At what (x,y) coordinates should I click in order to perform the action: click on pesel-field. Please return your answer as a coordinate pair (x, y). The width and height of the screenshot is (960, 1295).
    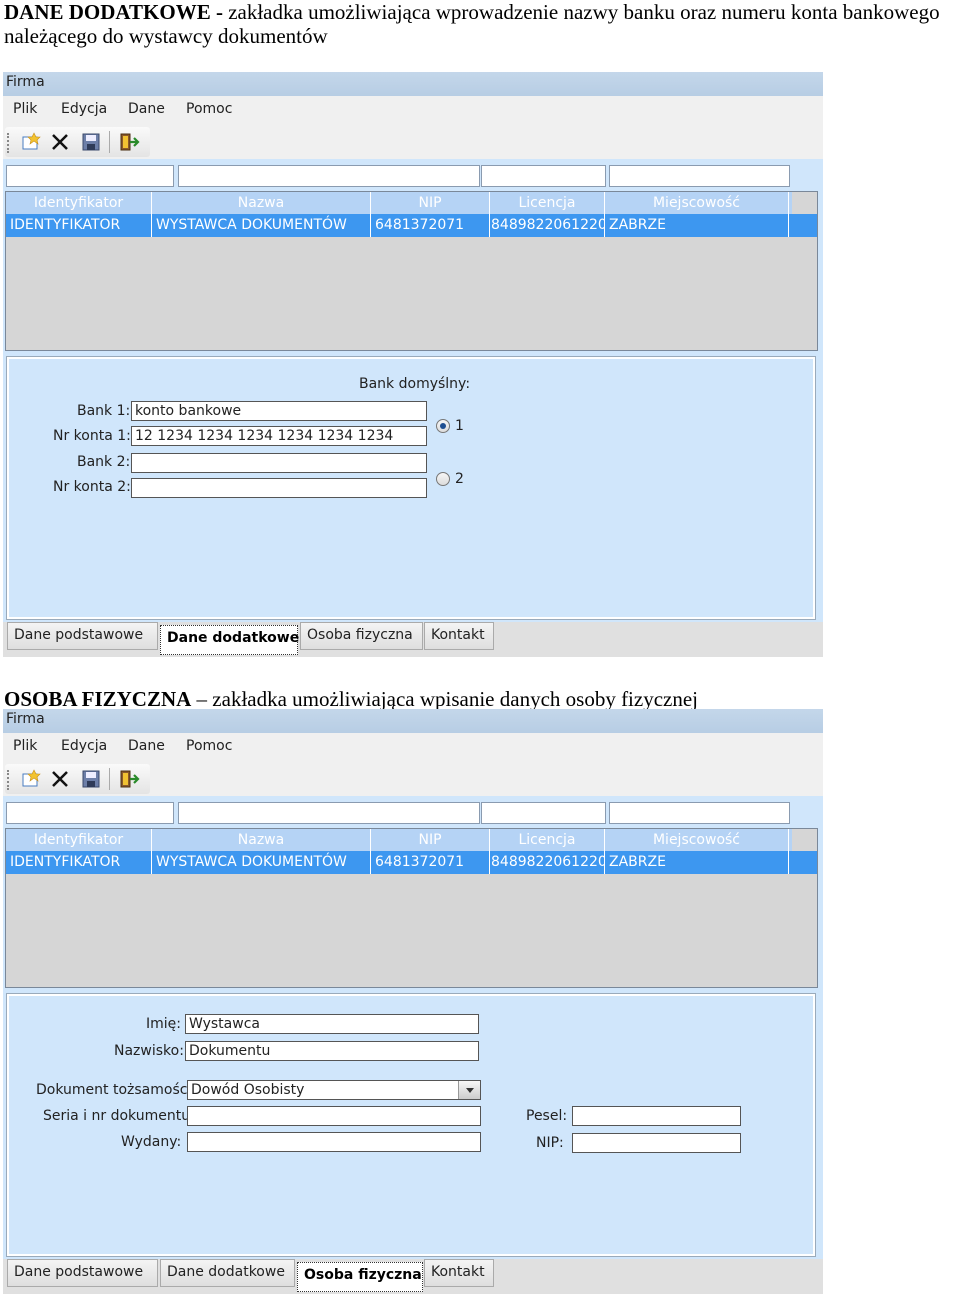
    Looking at the image, I should click on (656, 1116).